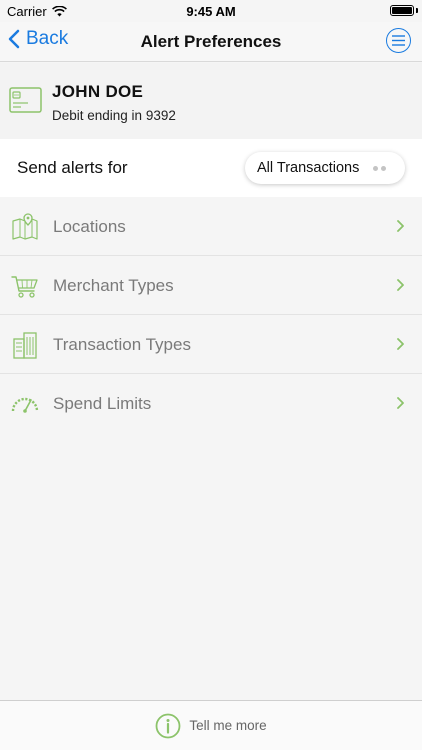 The image size is (422, 750). Describe the element at coordinates (417, 10) in the screenshot. I see `battery-nub` at that location.